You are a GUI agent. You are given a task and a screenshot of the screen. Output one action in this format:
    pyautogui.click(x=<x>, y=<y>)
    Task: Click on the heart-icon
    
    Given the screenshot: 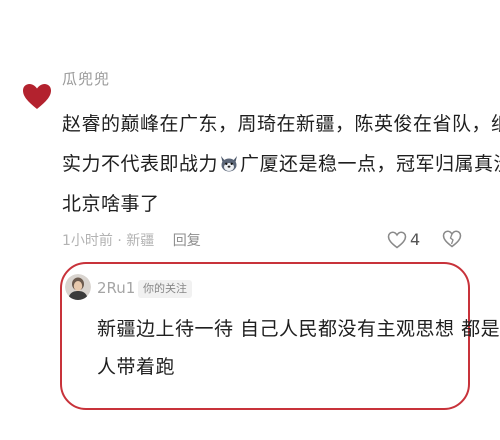 What is the action you would take?
    pyautogui.click(x=37, y=96)
    